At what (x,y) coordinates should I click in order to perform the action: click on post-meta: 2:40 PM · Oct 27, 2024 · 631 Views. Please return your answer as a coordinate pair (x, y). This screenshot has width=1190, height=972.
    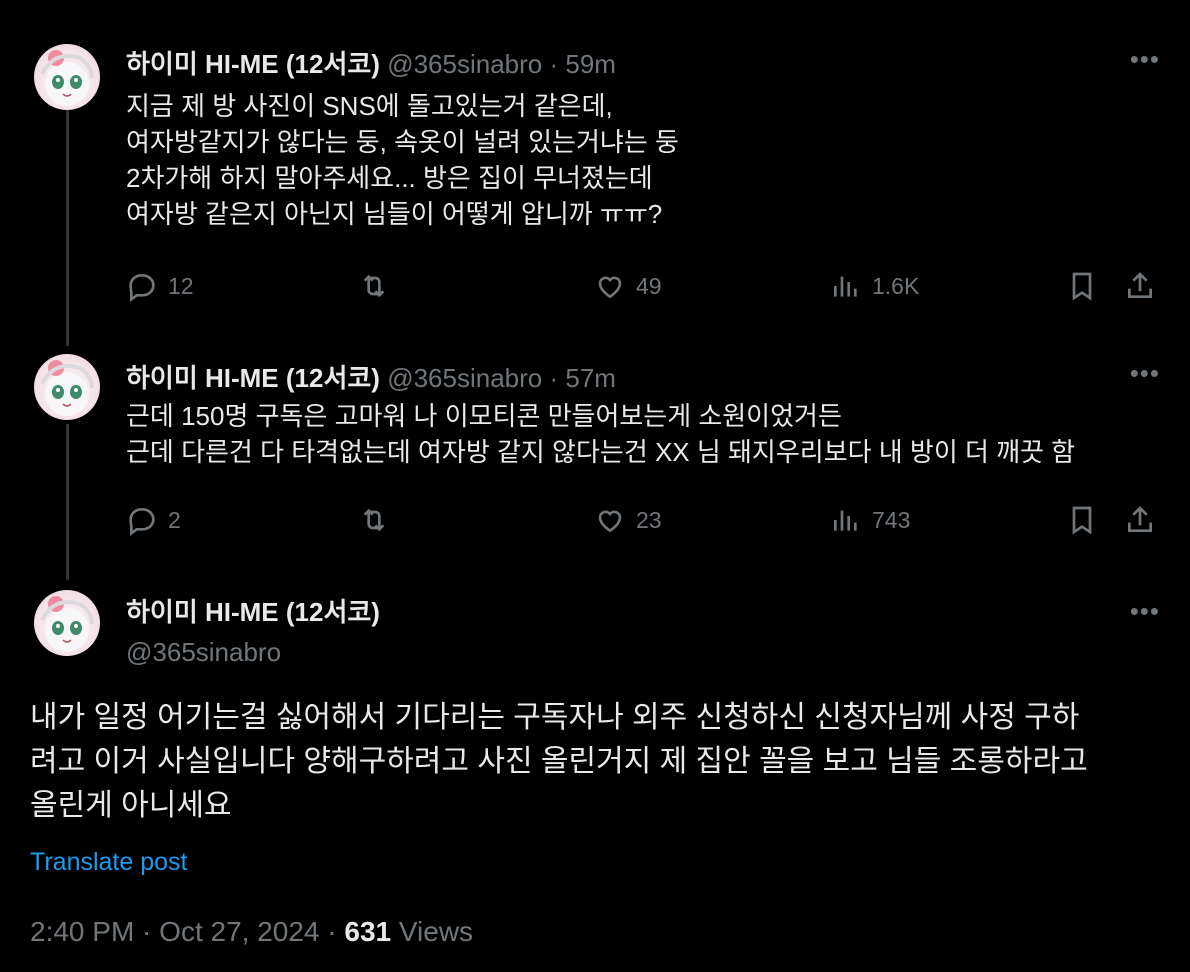
    Looking at the image, I should click on (251, 932).